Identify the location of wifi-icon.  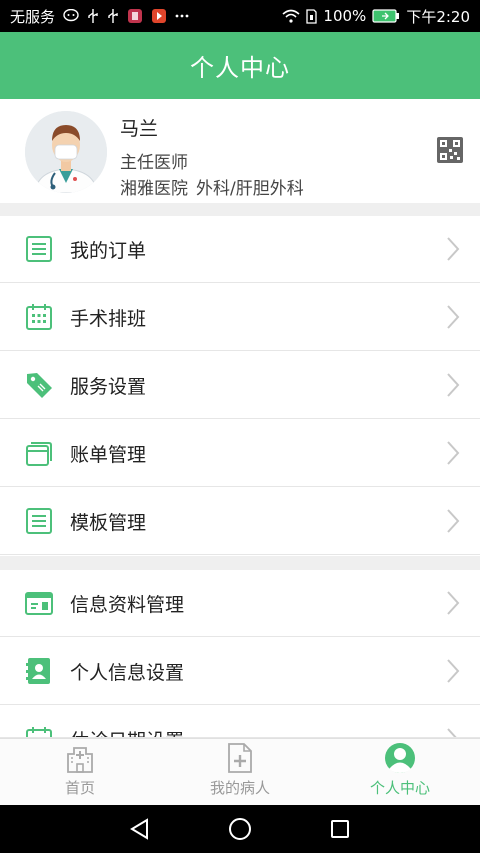
(291, 16).